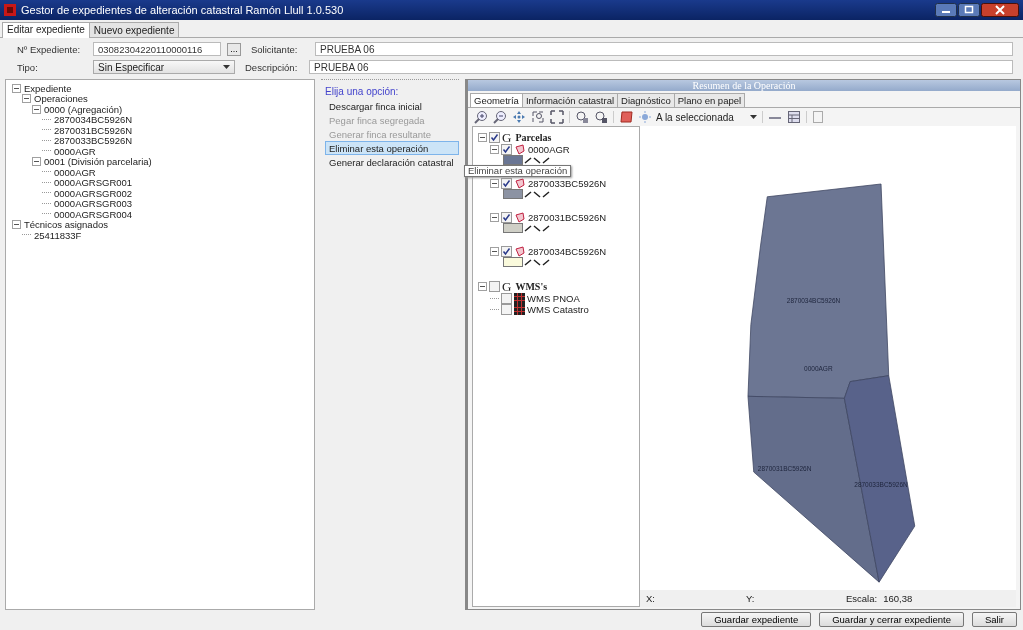 Image resolution: width=1023 pixels, height=630 pixels. What do you see at coordinates (10, 10) in the screenshot?
I see `app-icon` at bounding box center [10, 10].